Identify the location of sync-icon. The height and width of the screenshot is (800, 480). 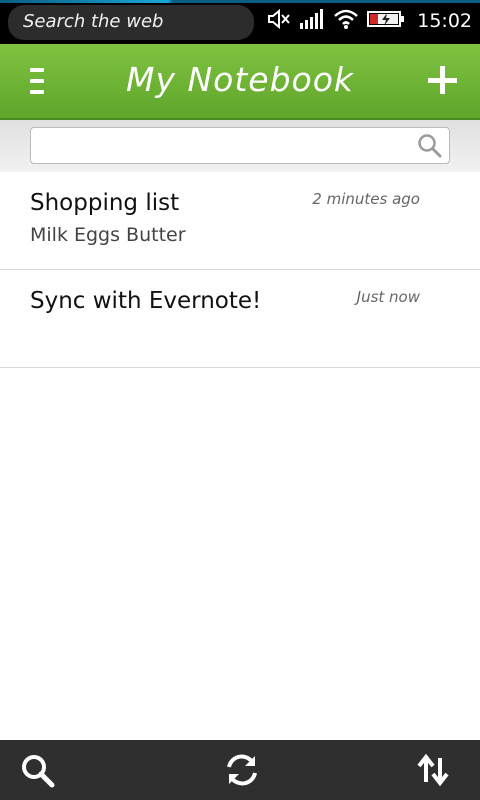
(242, 770).